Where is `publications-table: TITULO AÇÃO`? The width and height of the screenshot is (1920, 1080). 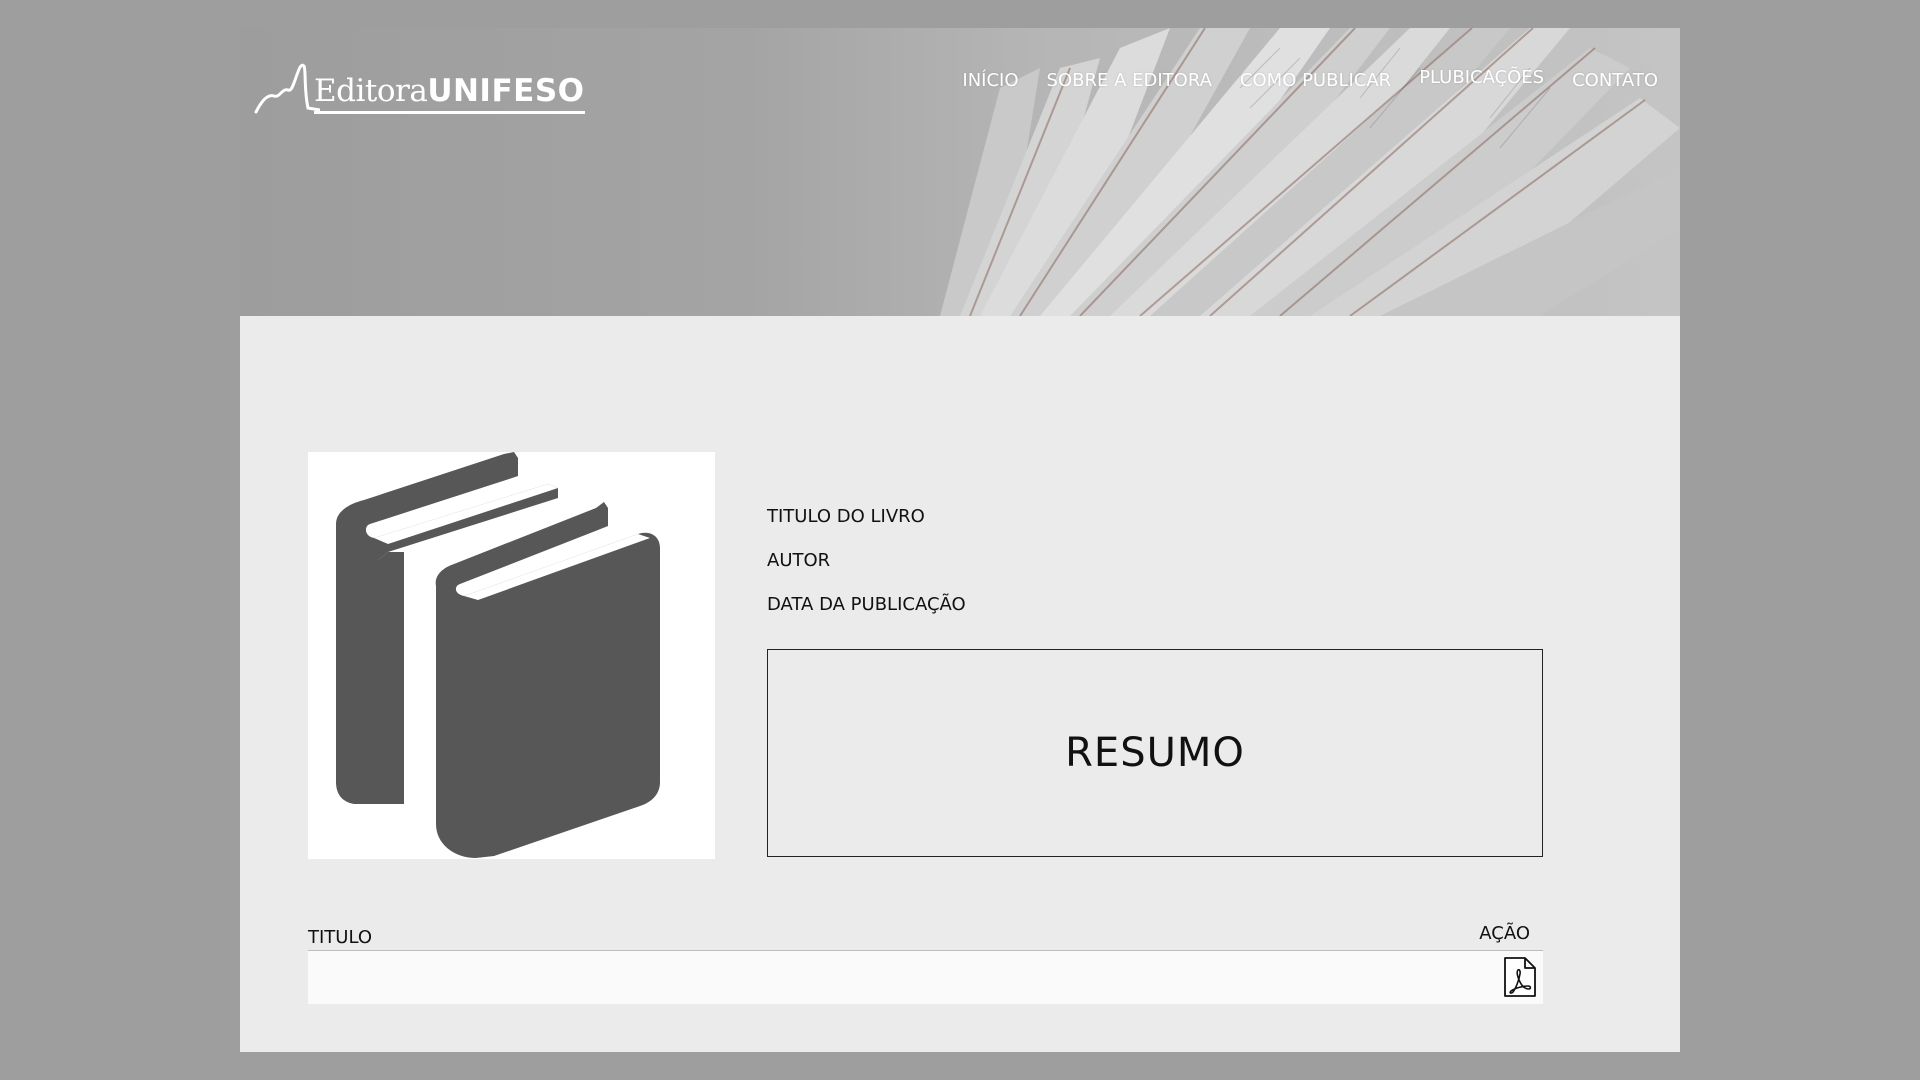 publications-table: TITULO AÇÃO is located at coordinates (925, 961).